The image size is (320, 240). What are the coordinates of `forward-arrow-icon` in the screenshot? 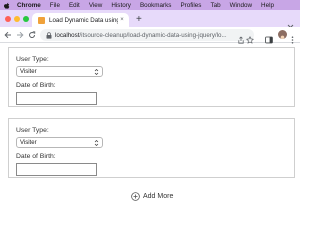 It's located at (20, 35).